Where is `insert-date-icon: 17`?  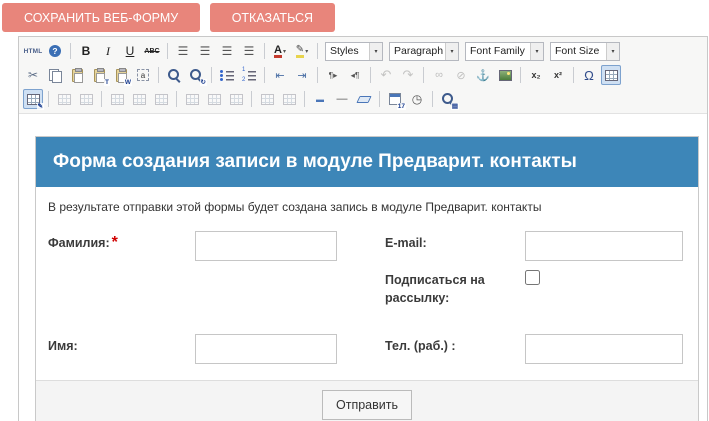 insert-date-icon: 17 is located at coordinates (395, 99).